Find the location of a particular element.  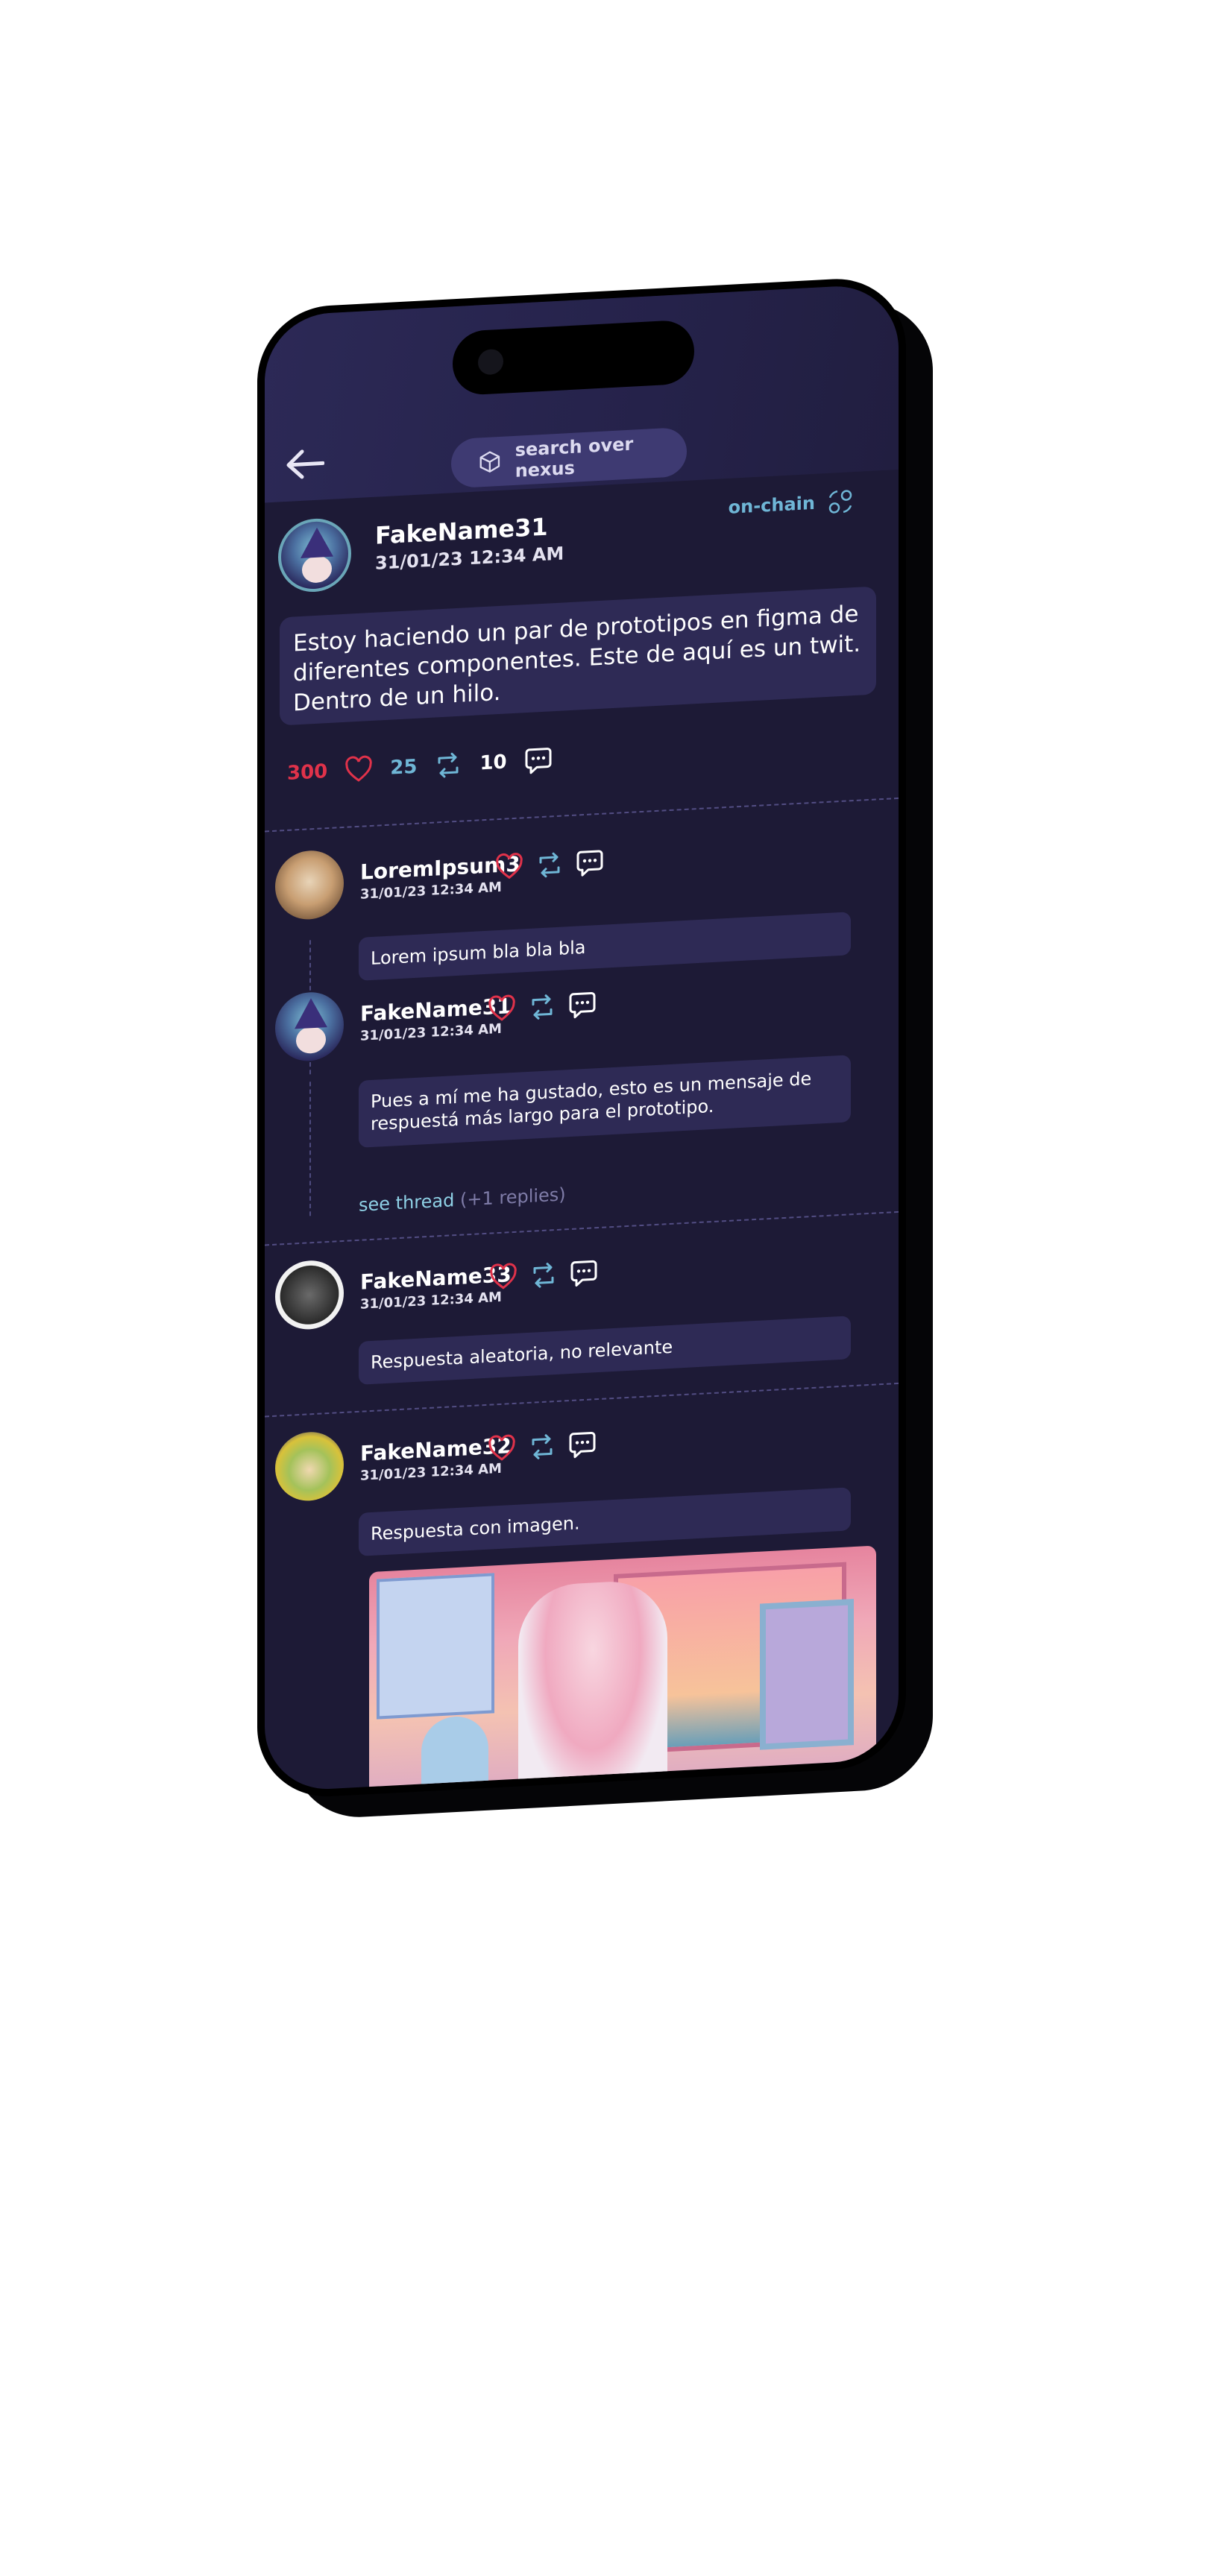

image-poster is located at coordinates (435, 1646).